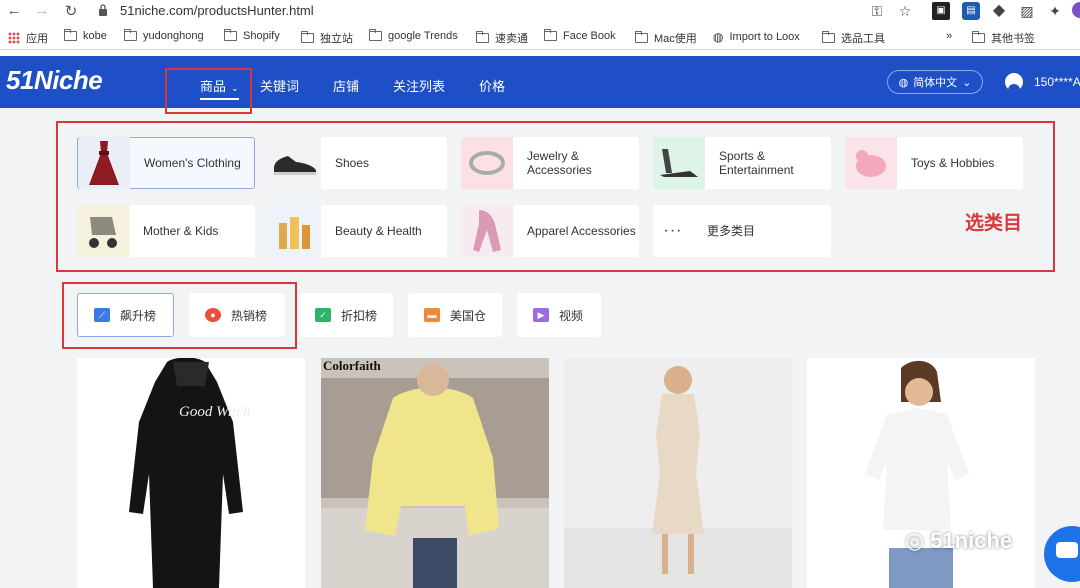 The image size is (1080, 588). What do you see at coordinates (346, 85) in the screenshot?
I see `nav-stores: 店铺` at bounding box center [346, 85].